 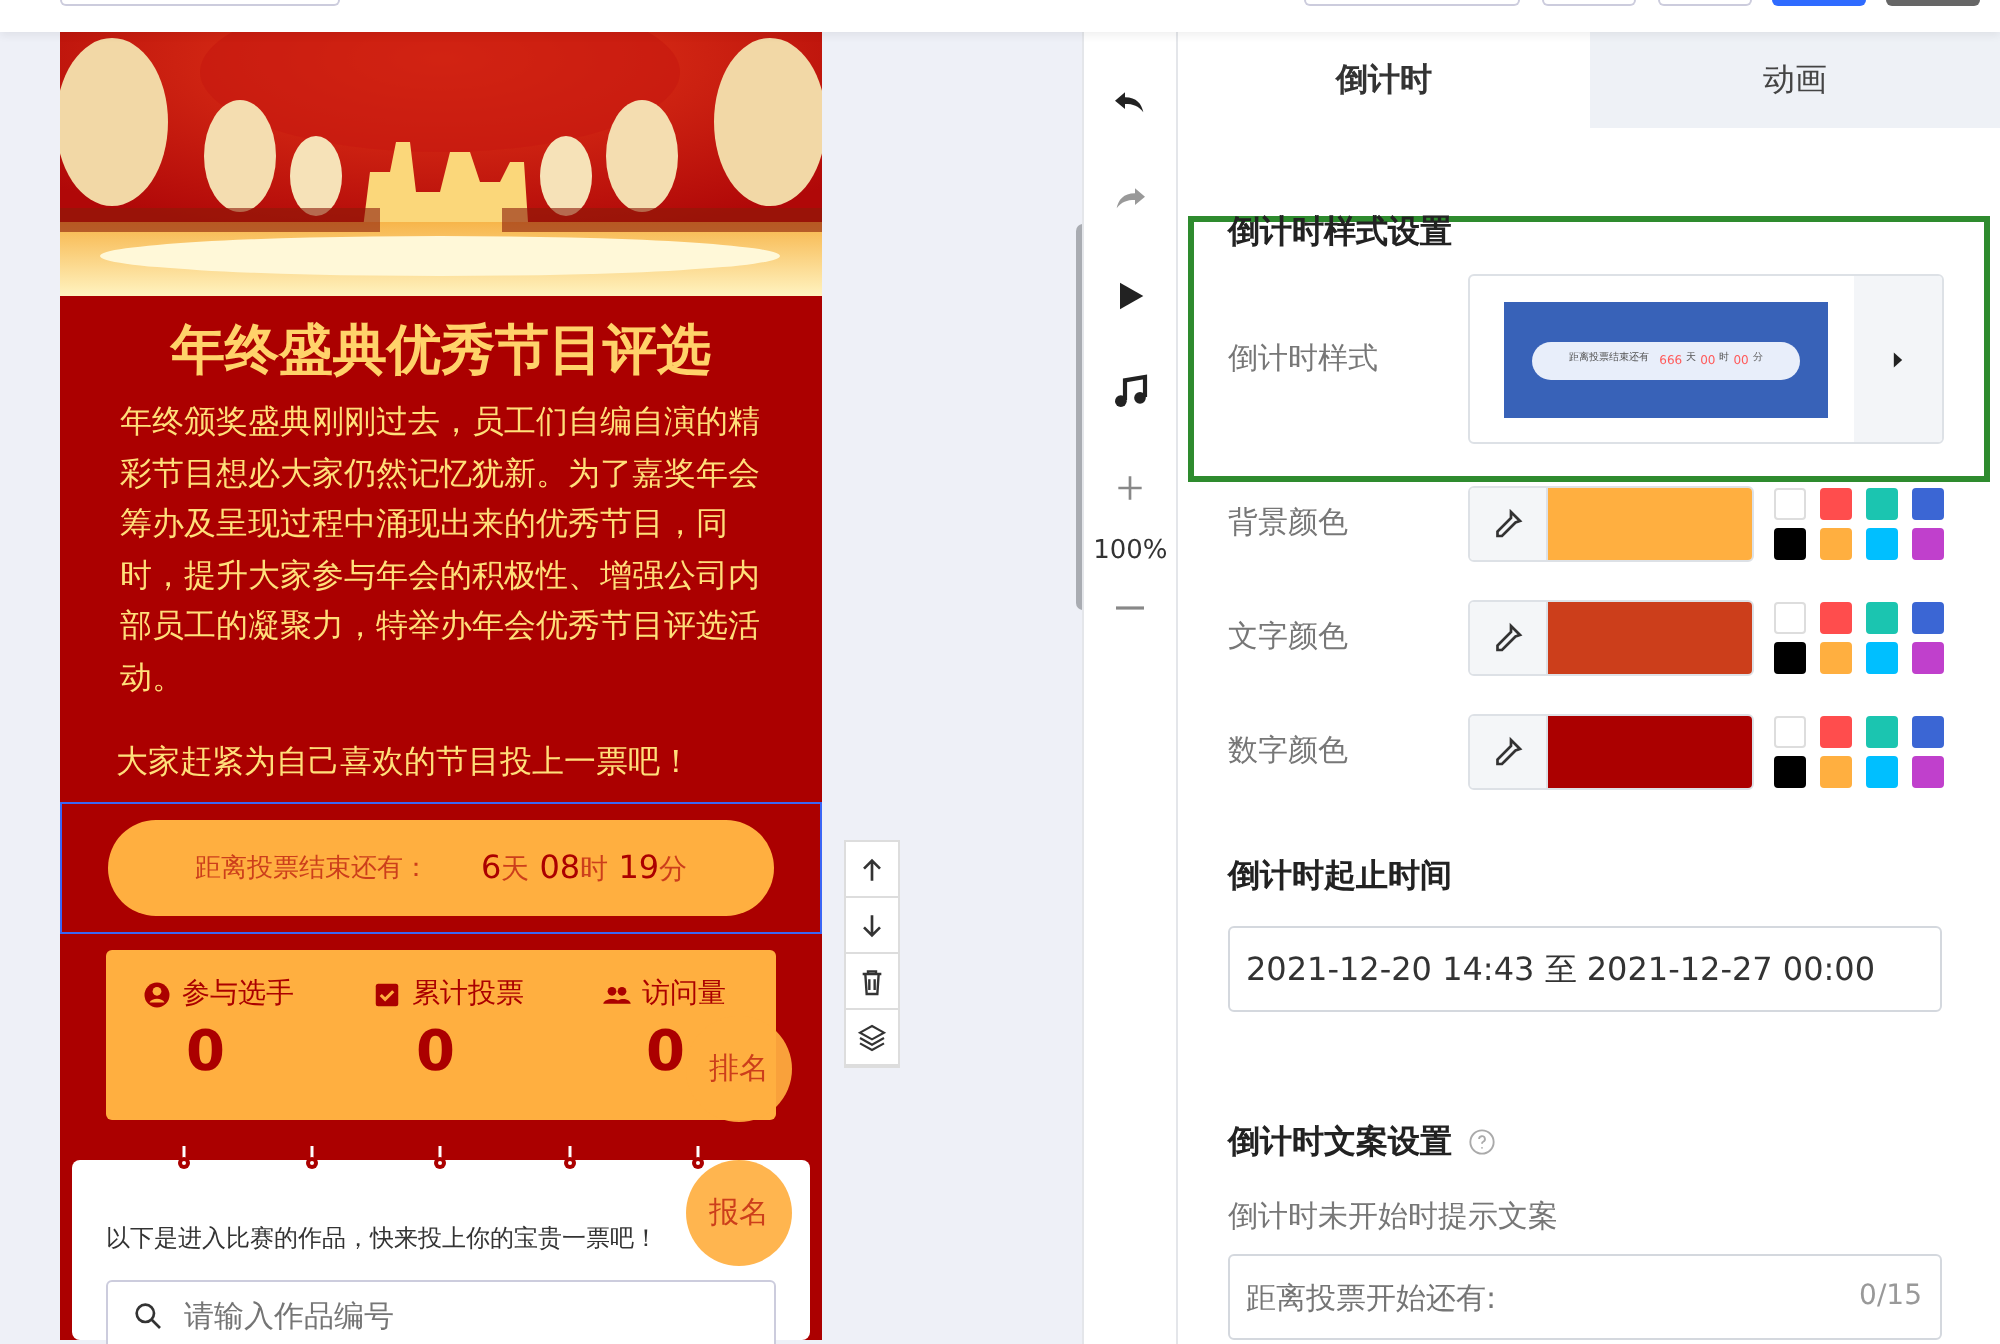 What do you see at coordinates (1585, 969) in the screenshot?
I see `date-range-field: 2021-12-20 14:43 至 2021-12-27 00:00` at bounding box center [1585, 969].